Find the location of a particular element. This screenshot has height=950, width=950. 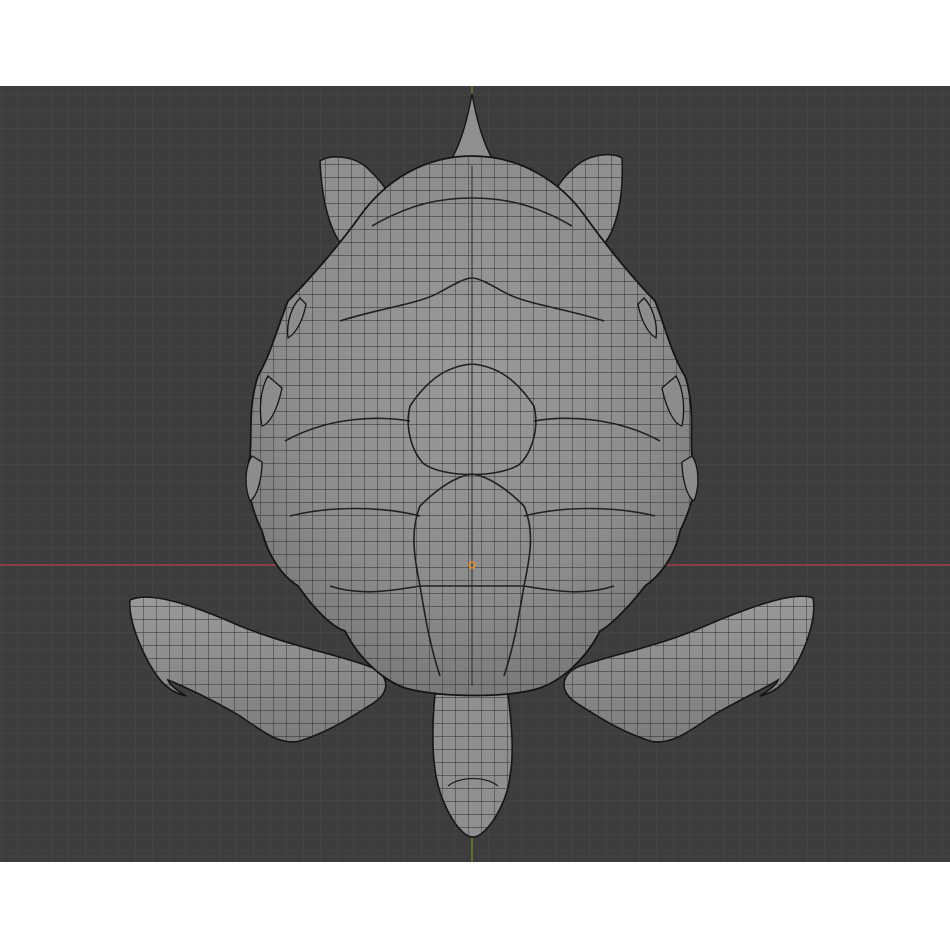

white-frame-bottom is located at coordinates (475, 906).